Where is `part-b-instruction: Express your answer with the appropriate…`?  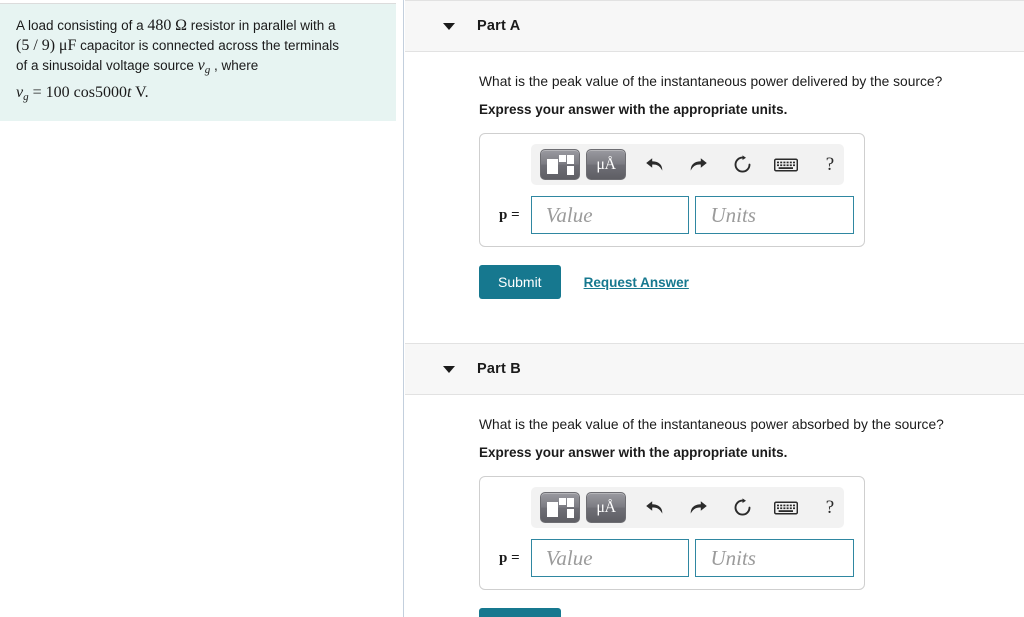
part-b-instruction: Express your answer with the appropriate… is located at coordinates (633, 452).